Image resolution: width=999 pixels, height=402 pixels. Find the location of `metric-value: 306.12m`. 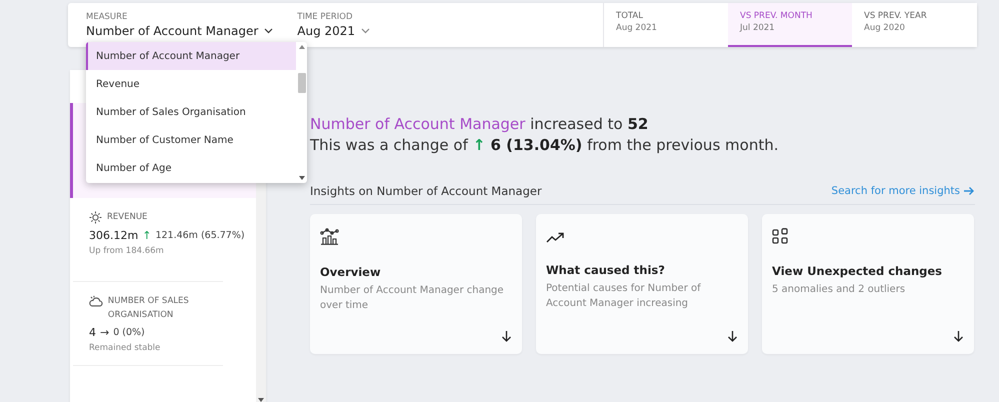

metric-value: 306.12m is located at coordinates (113, 235).